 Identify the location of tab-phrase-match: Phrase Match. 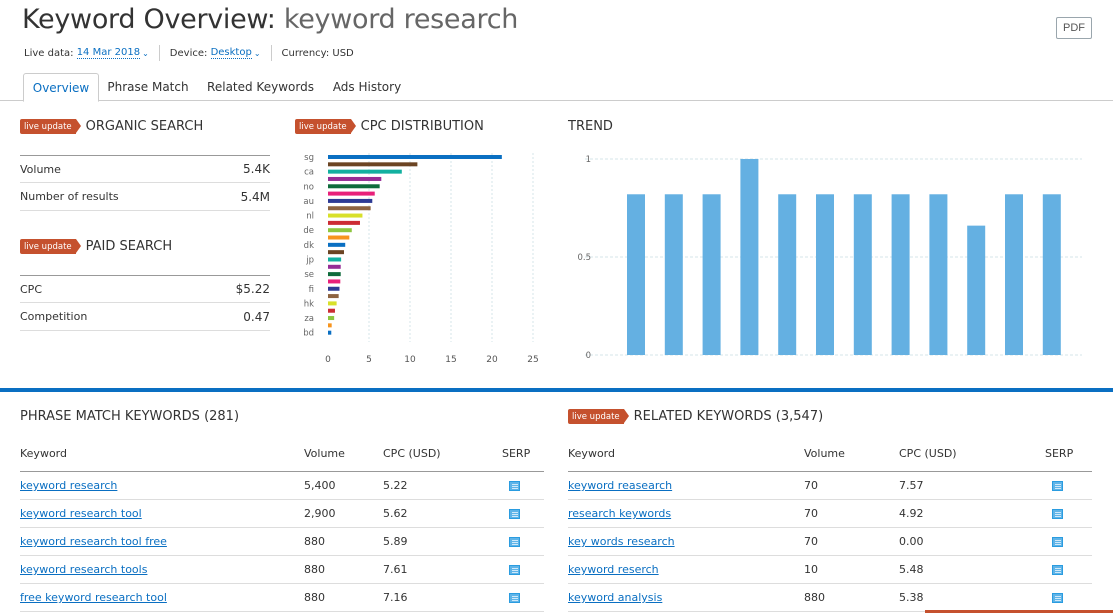
(148, 87).